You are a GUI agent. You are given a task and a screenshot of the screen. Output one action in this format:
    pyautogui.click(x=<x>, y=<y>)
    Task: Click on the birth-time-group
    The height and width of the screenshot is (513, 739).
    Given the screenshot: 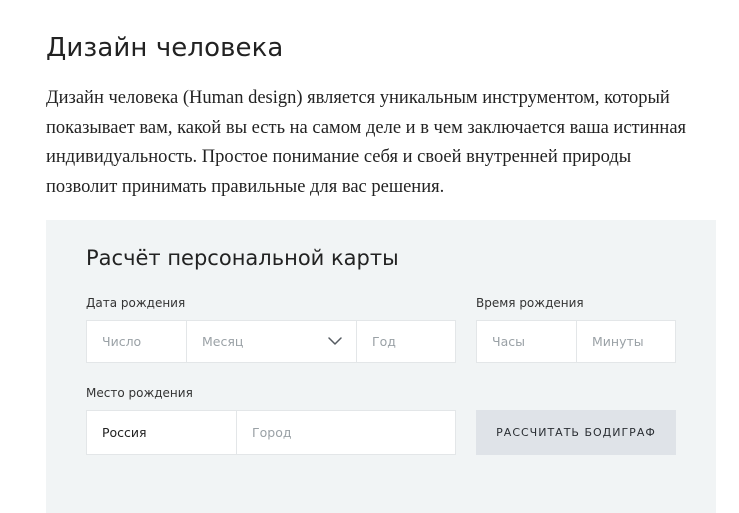 What is the action you would take?
    pyautogui.click(x=576, y=341)
    